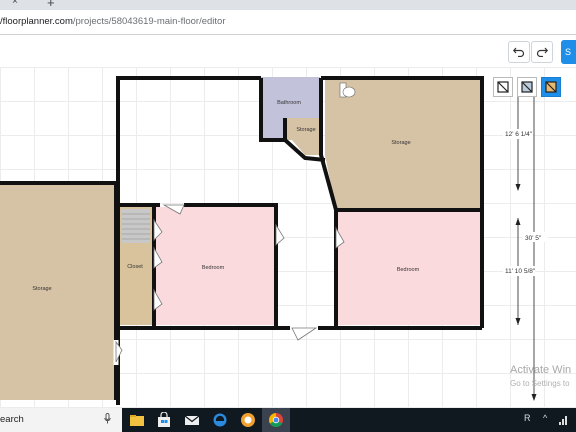 The image size is (576, 432). I want to click on view-2d-filled-icon, so click(527, 87).